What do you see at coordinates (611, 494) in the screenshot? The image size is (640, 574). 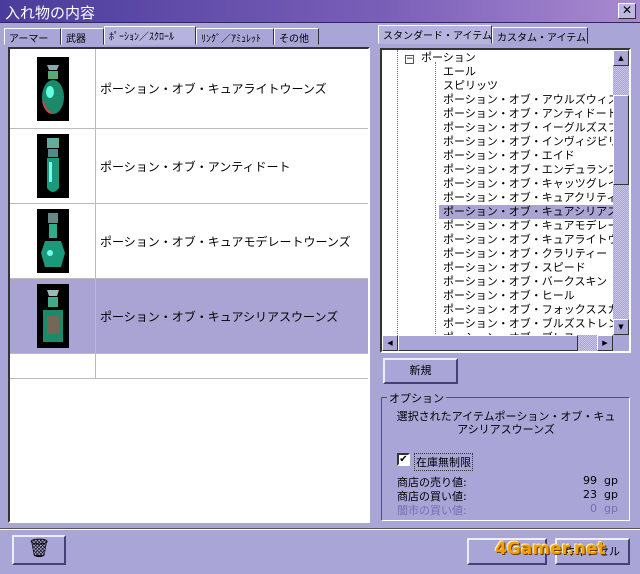 I see `buy-price-unit: gp` at bounding box center [611, 494].